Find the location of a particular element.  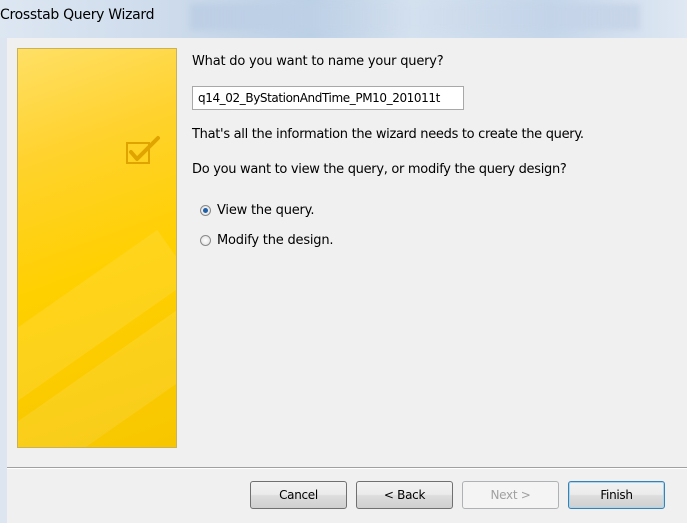

modify-design-label: Modify the design. is located at coordinates (275, 240).